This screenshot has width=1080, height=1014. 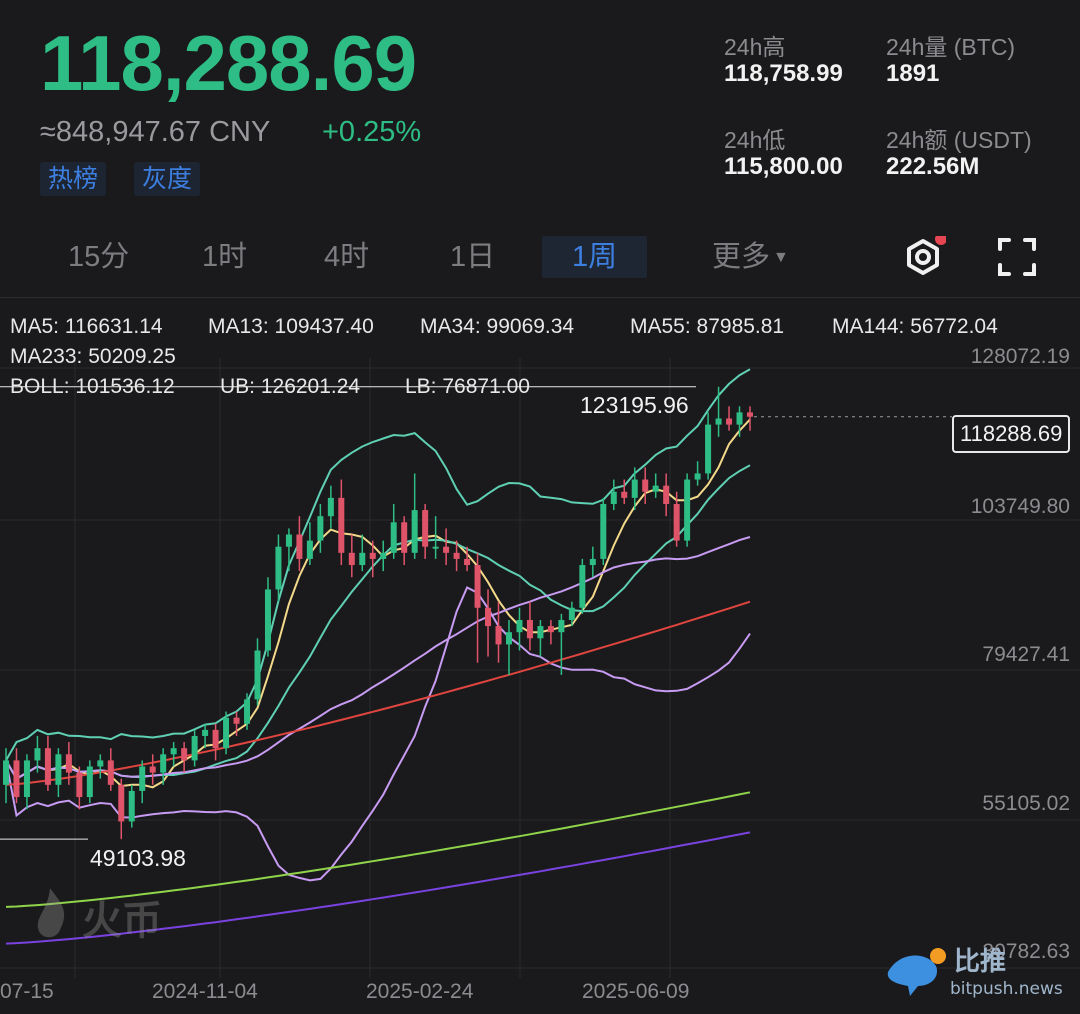 What do you see at coordinates (1011, 434) in the screenshot?
I see `current-price-tag: 118288.69` at bounding box center [1011, 434].